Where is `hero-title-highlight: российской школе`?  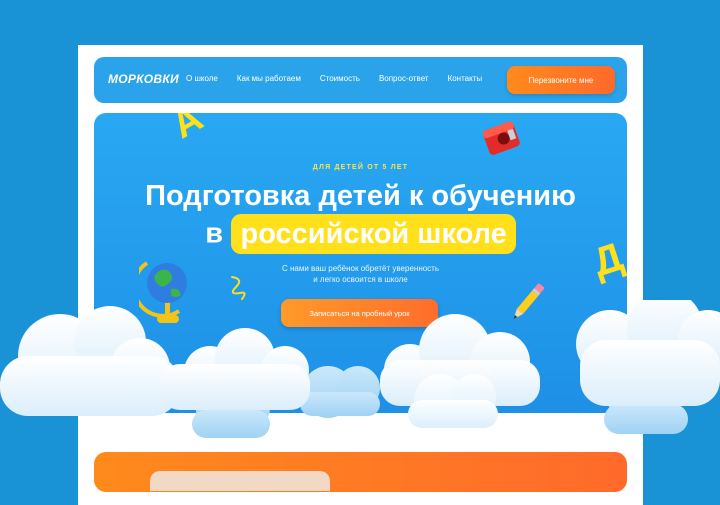
hero-title-highlight: российской школе is located at coordinates (373, 234).